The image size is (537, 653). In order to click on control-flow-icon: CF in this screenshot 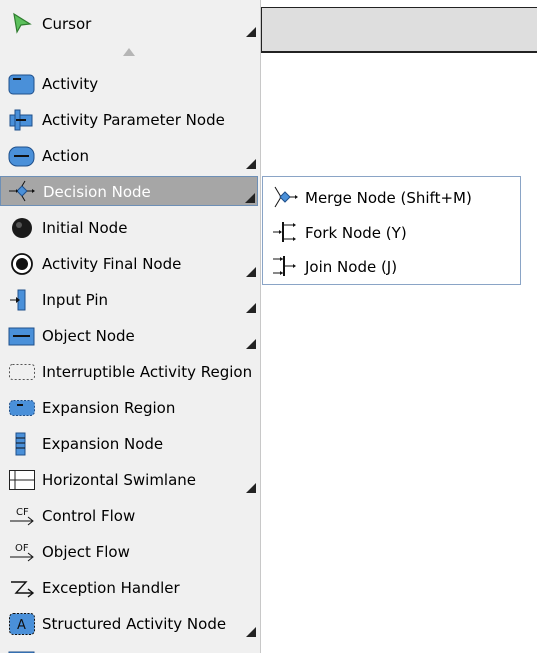, I will do `click(22, 516)`.